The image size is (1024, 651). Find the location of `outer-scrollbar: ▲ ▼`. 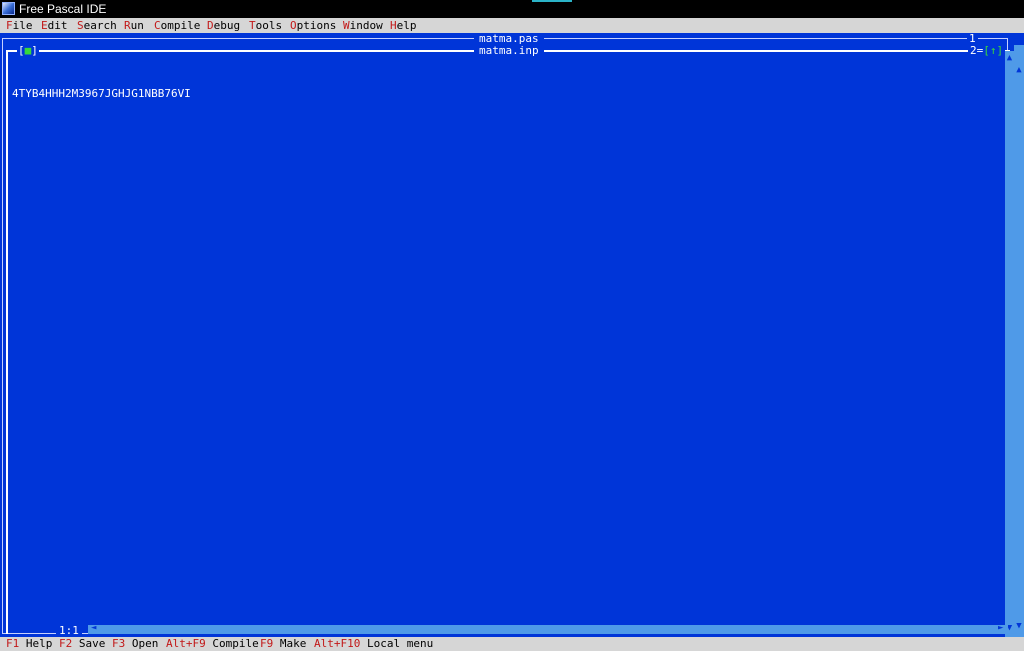

outer-scrollbar: ▲ ▼ is located at coordinates (1019, 341).